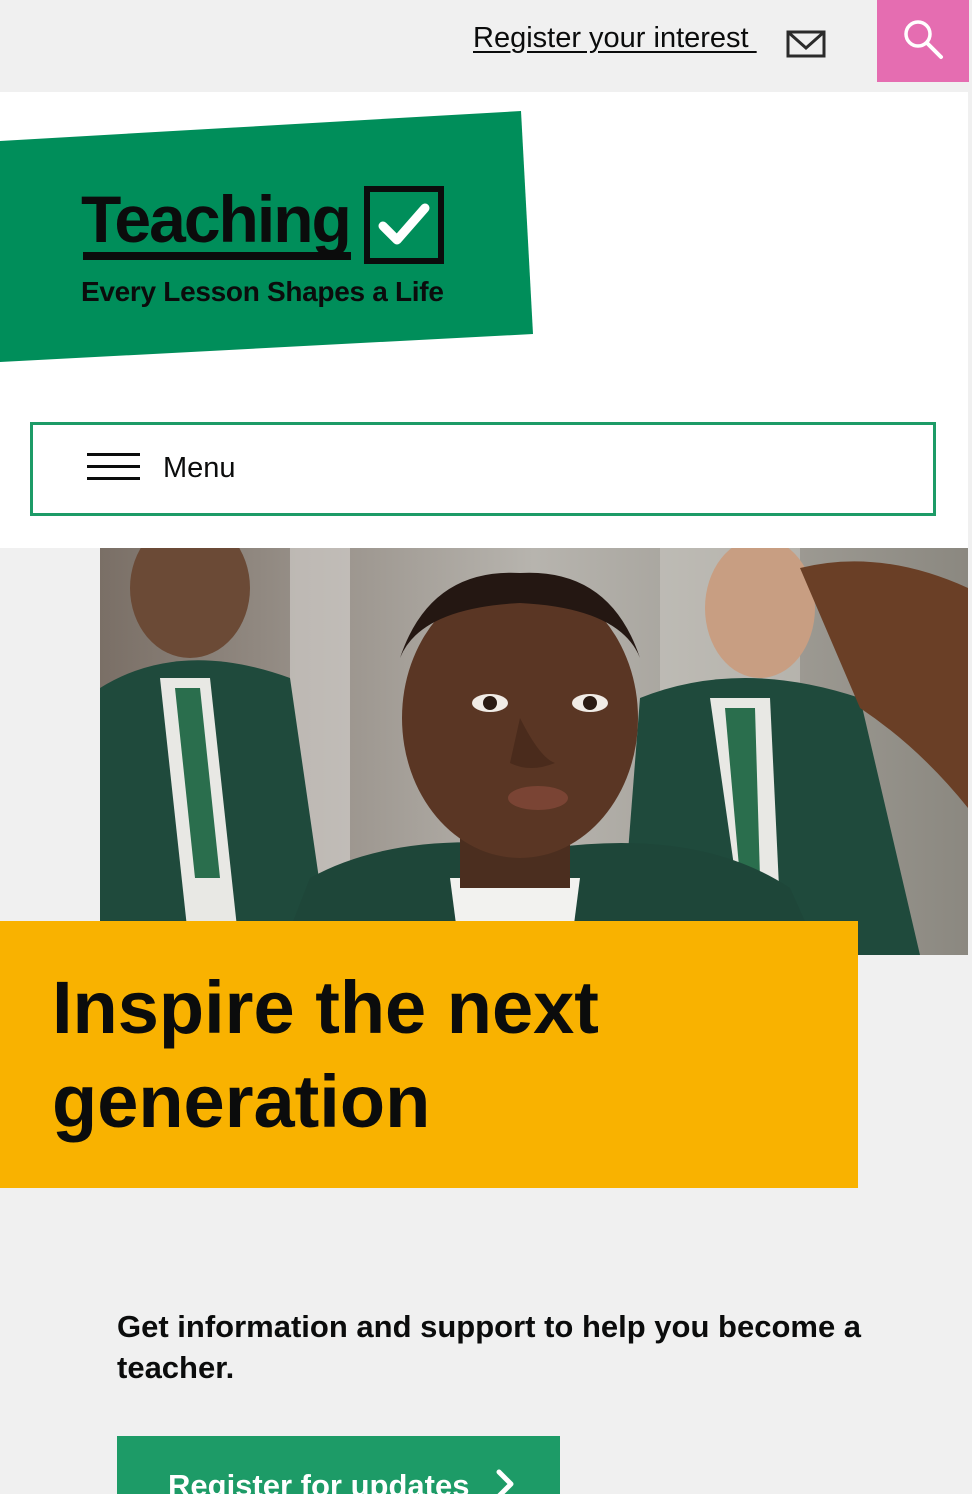 The image size is (972, 1494). Describe the element at coordinates (262, 291) in the screenshot. I see `logo-tagline: Every Lesson Shapes a Life` at that location.